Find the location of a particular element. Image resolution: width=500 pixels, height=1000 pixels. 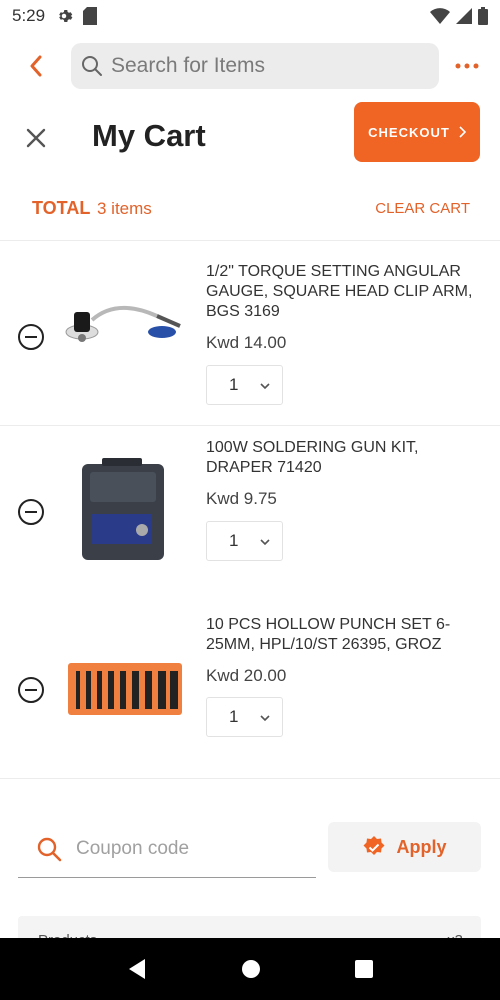

product-name: 100W SOLDERING GUN KIT, DRAPER 71420 is located at coordinates (346, 458).